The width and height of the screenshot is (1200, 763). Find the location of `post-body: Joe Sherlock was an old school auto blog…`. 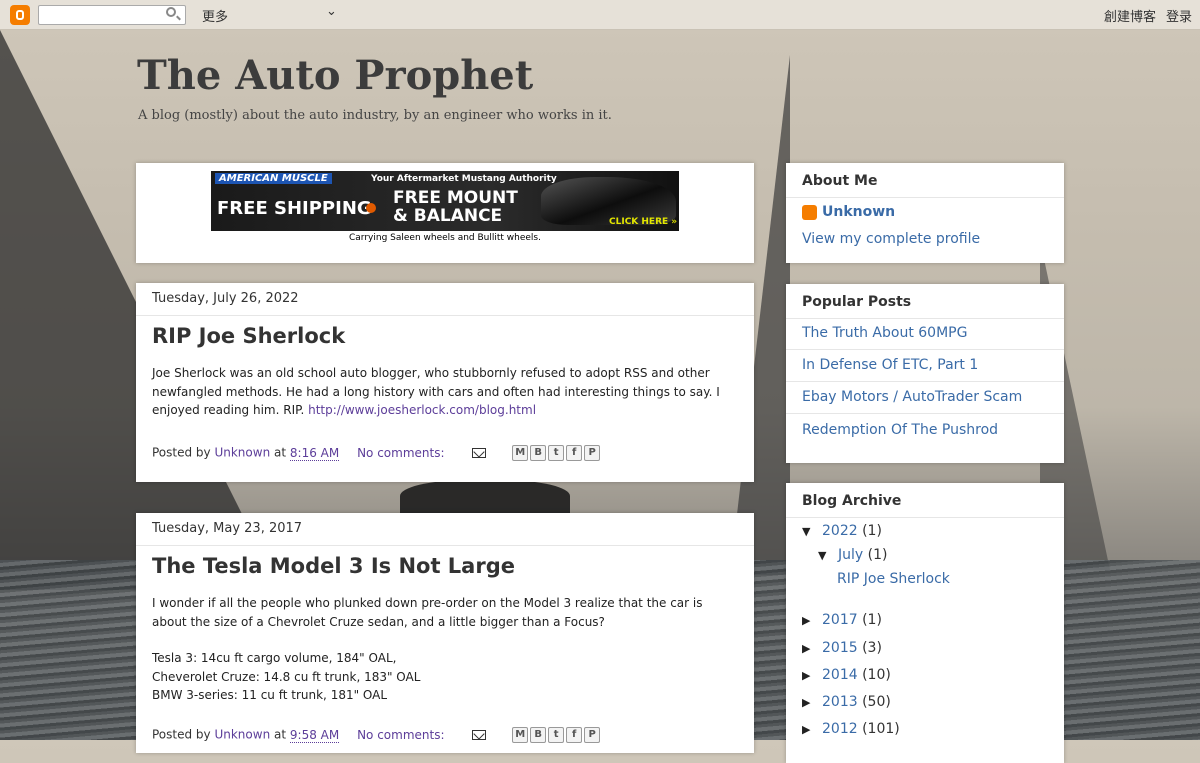

post-body: Joe Sherlock was an old school auto blog… is located at coordinates (442, 392).